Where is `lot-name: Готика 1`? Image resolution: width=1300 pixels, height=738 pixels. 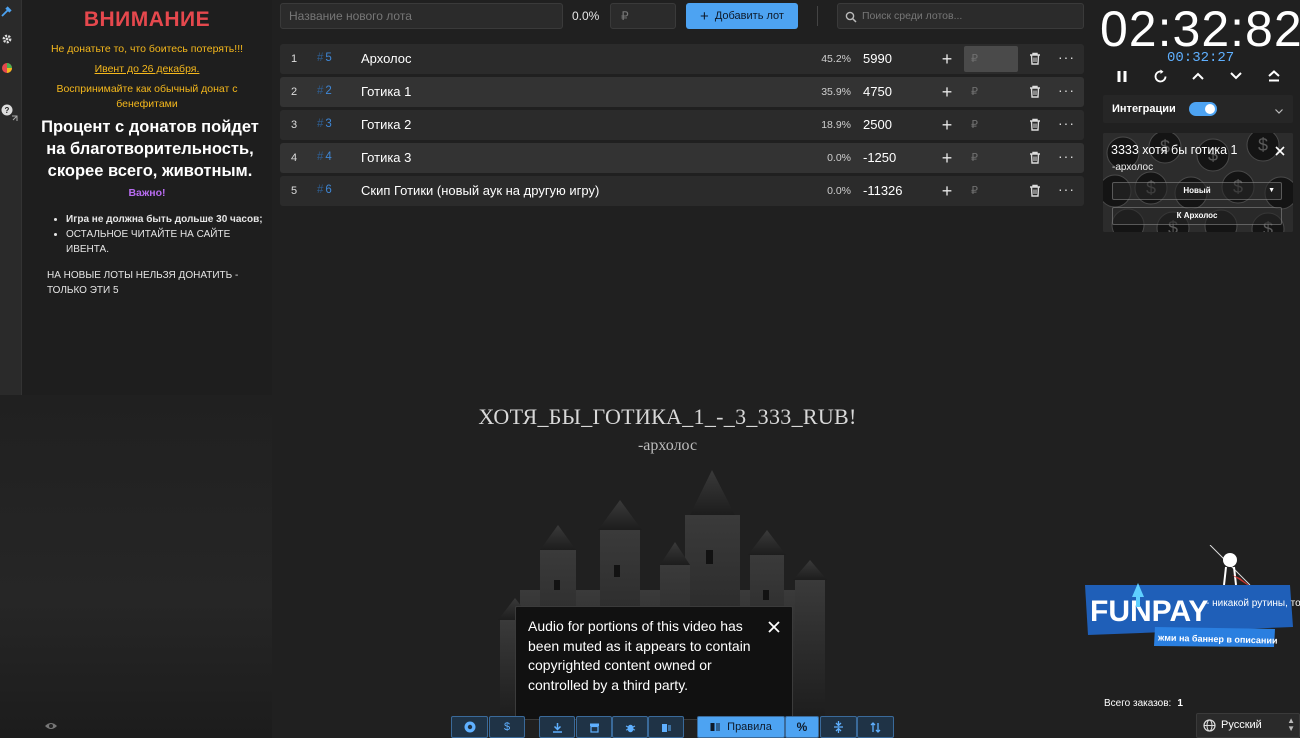 lot-name: Готика 1 is located at coordinates (386, 91).